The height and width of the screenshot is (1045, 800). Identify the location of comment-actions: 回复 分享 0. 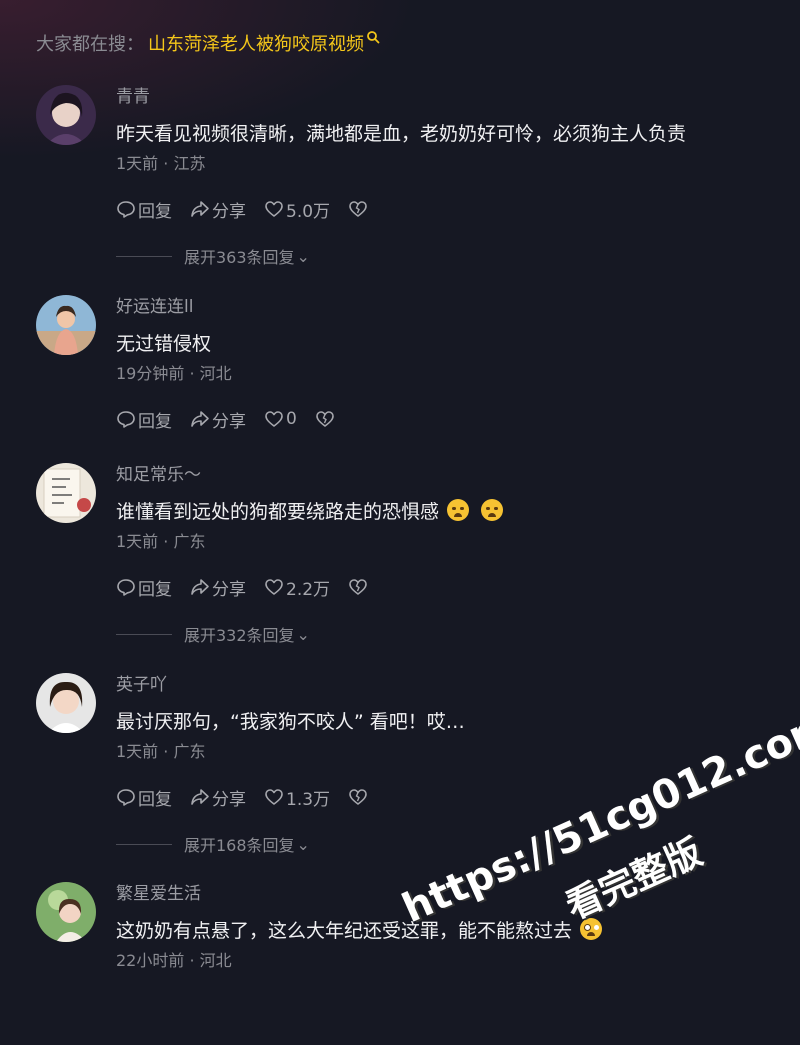
(441, 419).